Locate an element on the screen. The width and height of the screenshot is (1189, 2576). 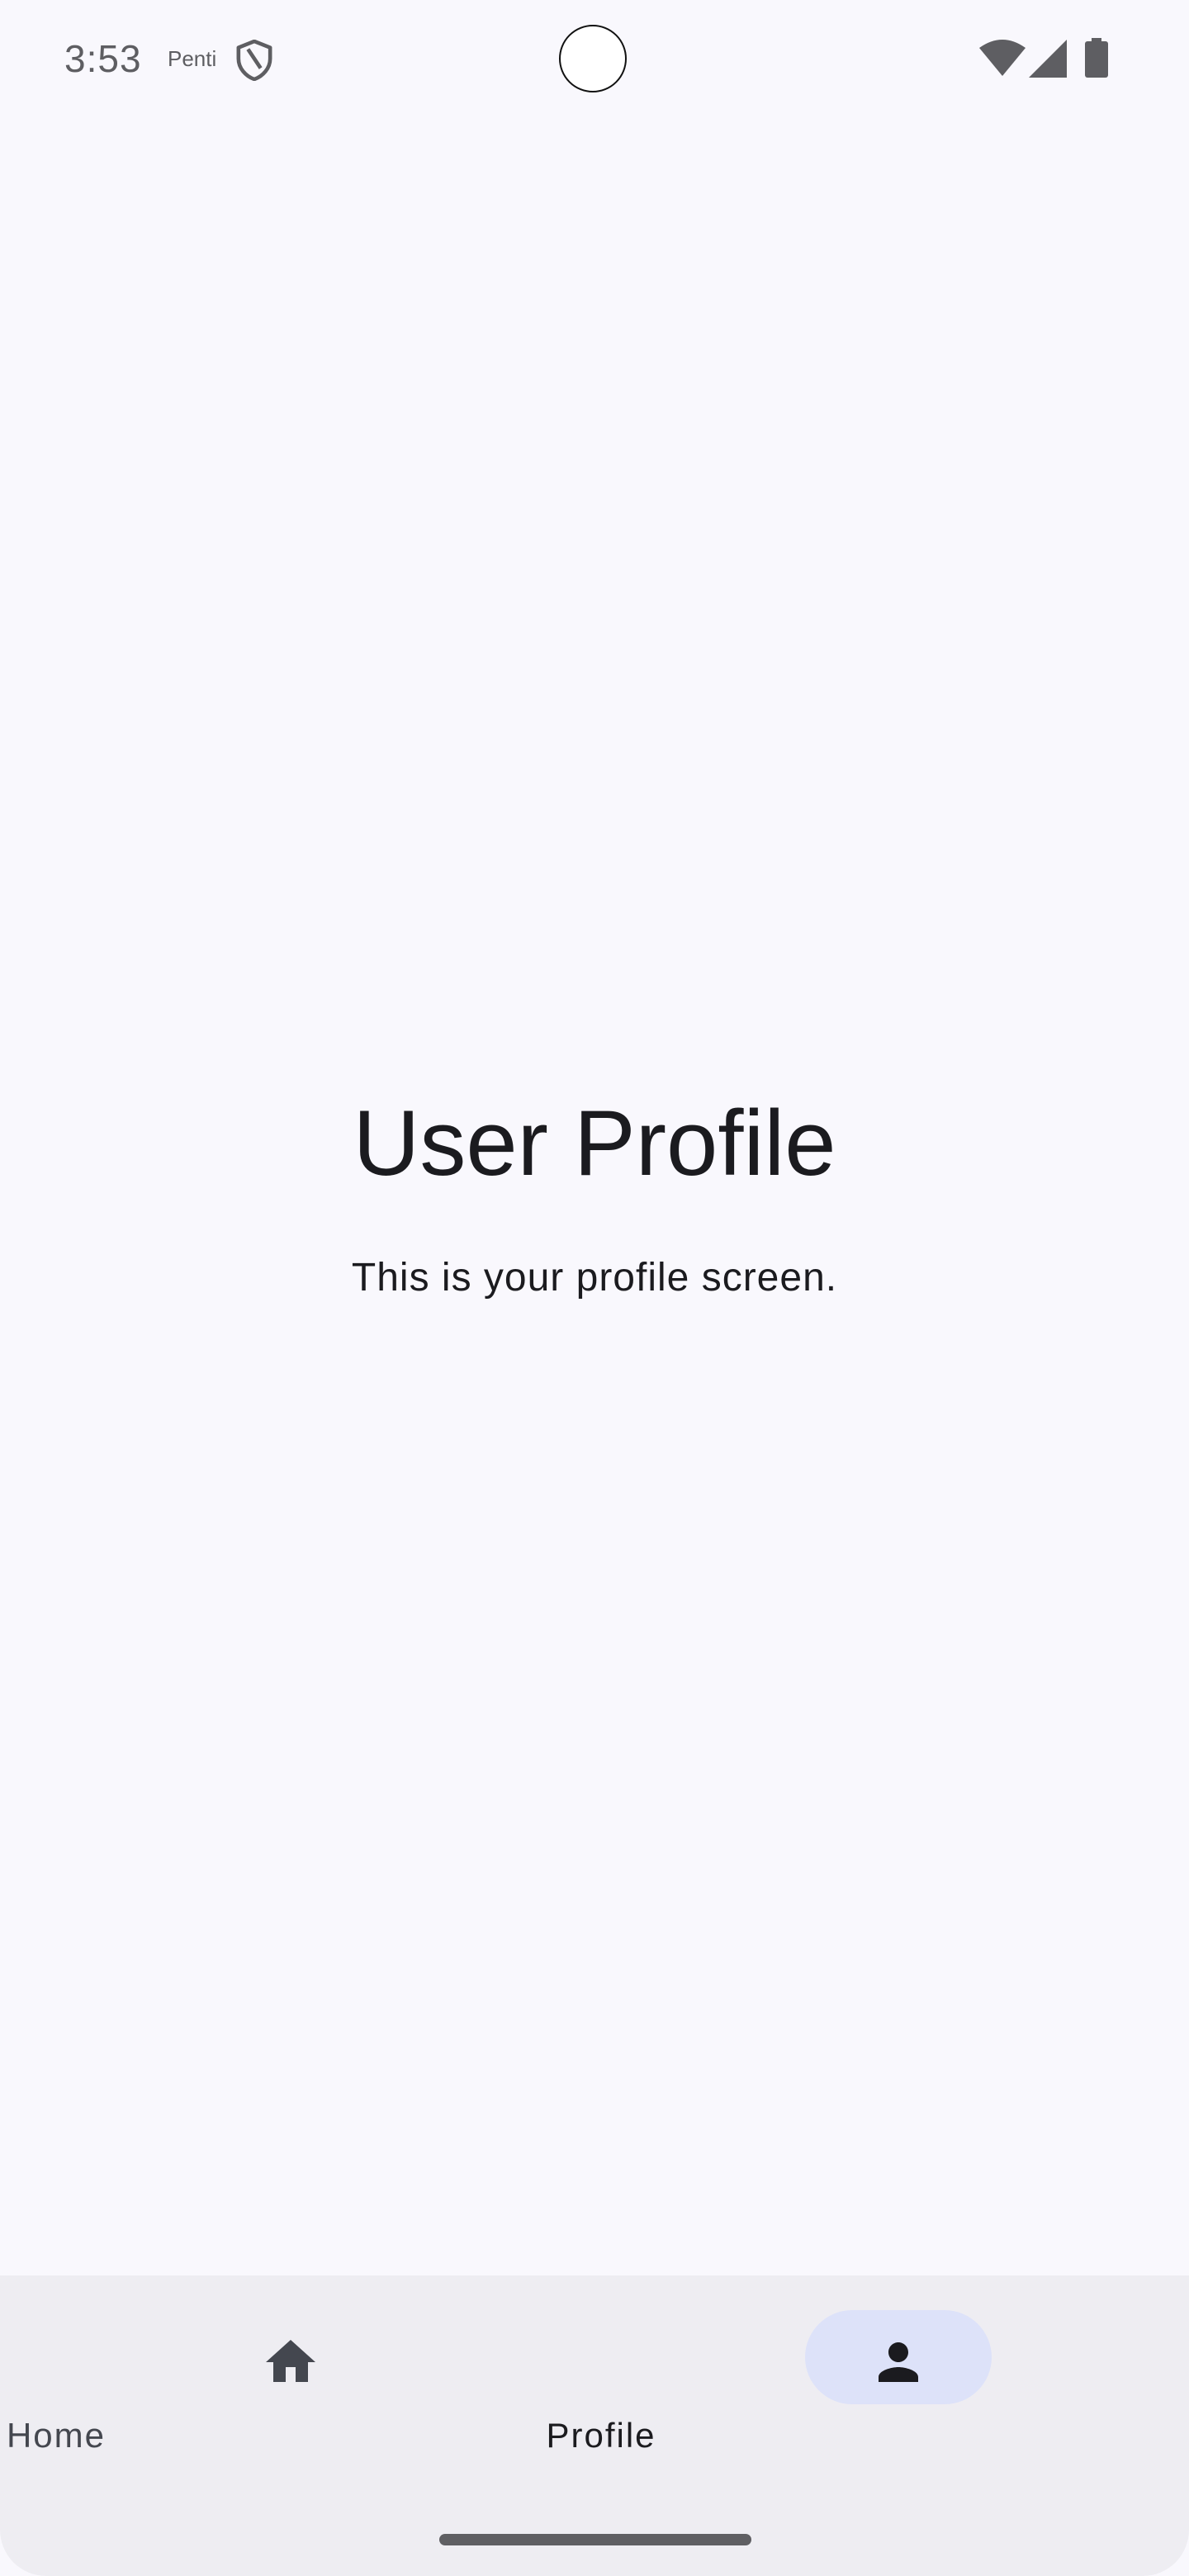
status-time: 3:53 is located at coordinates (103, 58).